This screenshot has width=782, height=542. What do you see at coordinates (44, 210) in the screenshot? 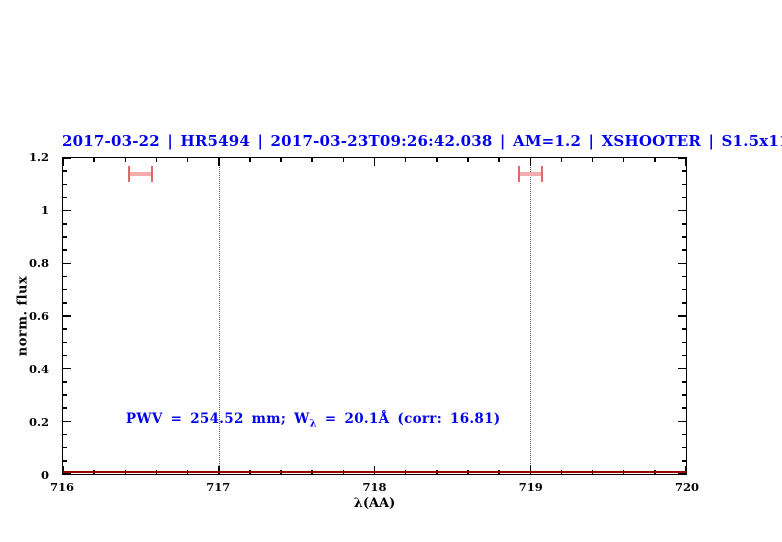
I see `y-tick-label: 1` at bounding box center [44, 210].